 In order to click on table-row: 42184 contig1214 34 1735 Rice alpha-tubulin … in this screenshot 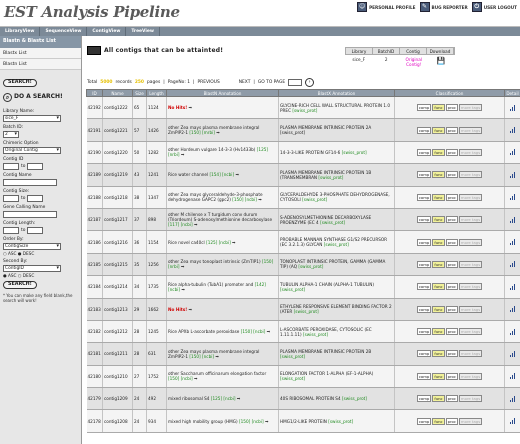, I will do `click(303, 287)`.